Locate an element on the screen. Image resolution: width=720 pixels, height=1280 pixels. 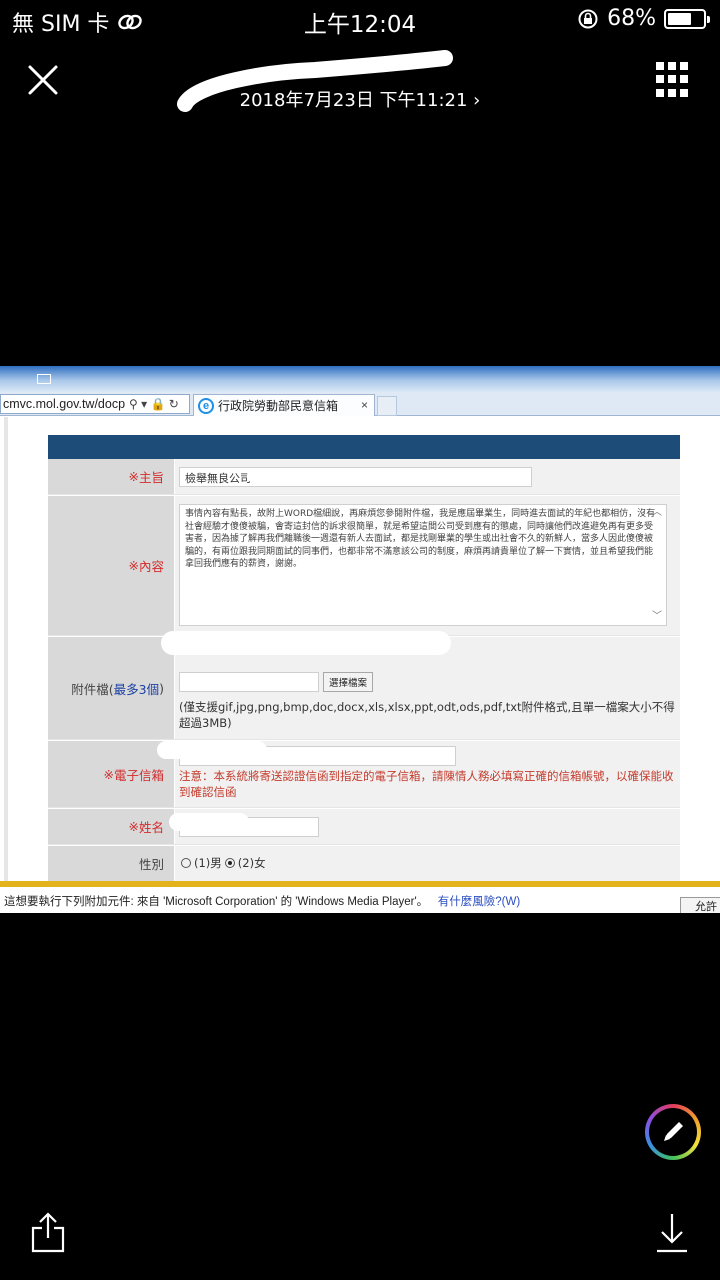
subject-row: ※ 主旨 檢舉無良公司 is located at coordinates (364, 477).